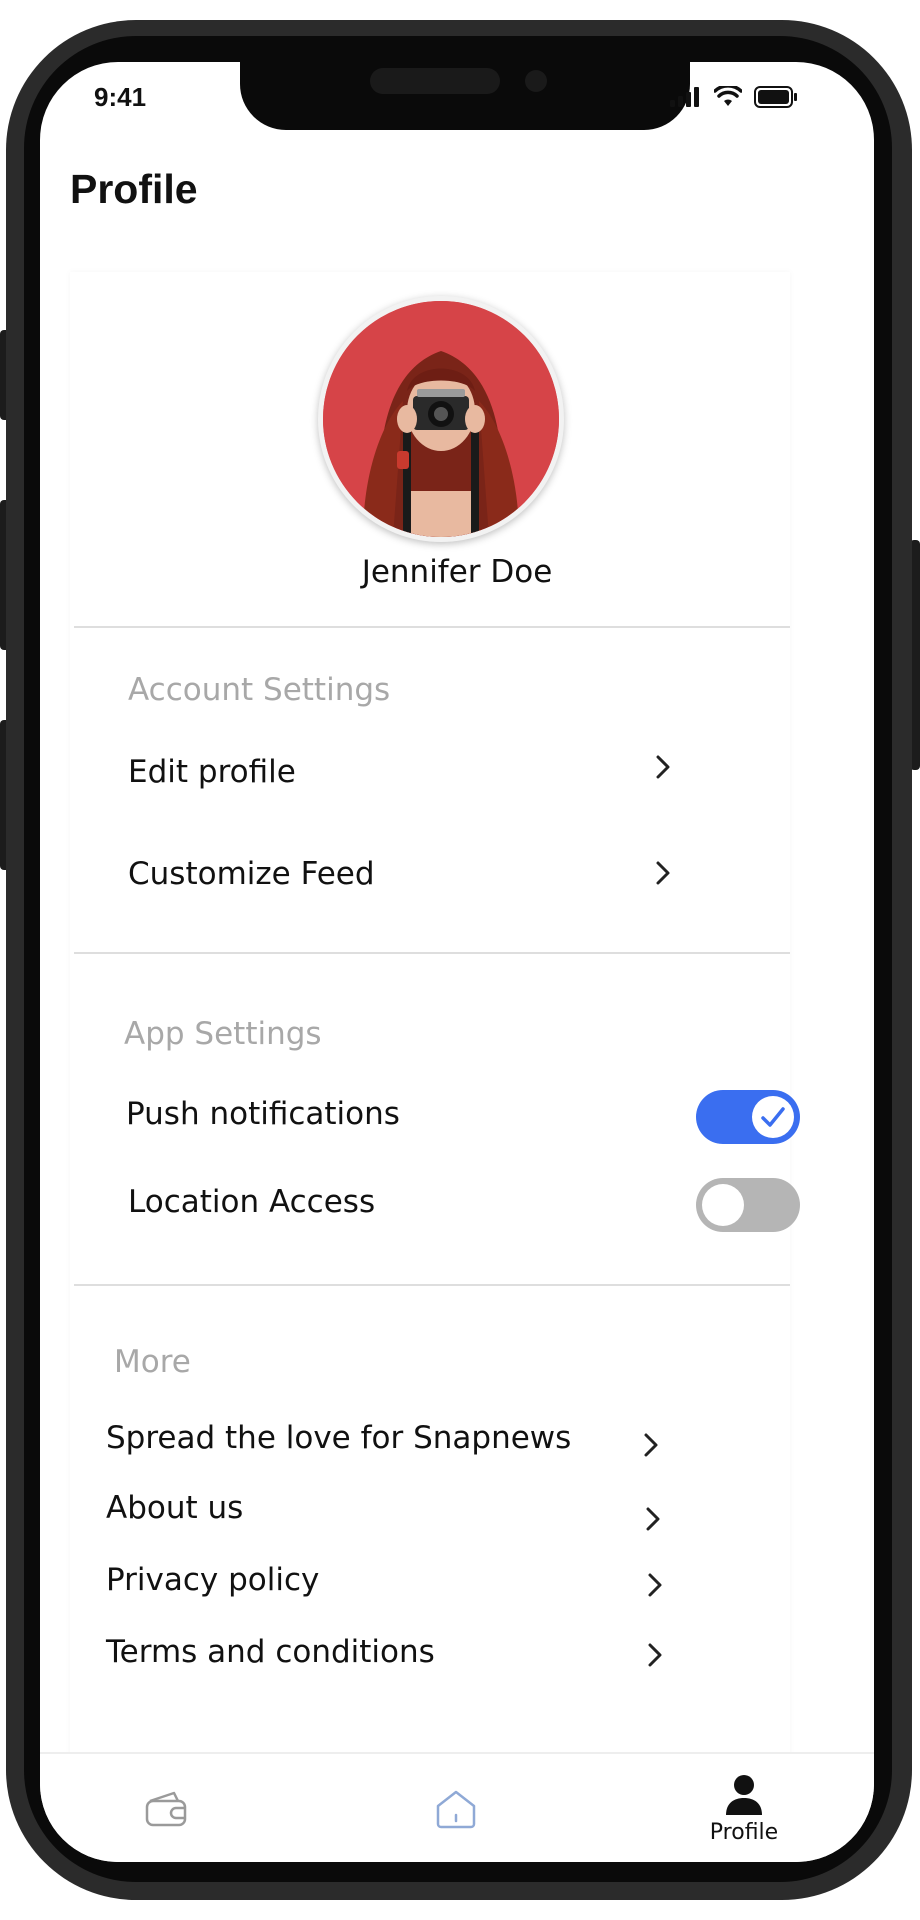 The height and width of the screenshot is (1920, 920). Describe the element at coordinates (223, 1034) in the screenshot. I see `section-title-app: App Settings` at that location.